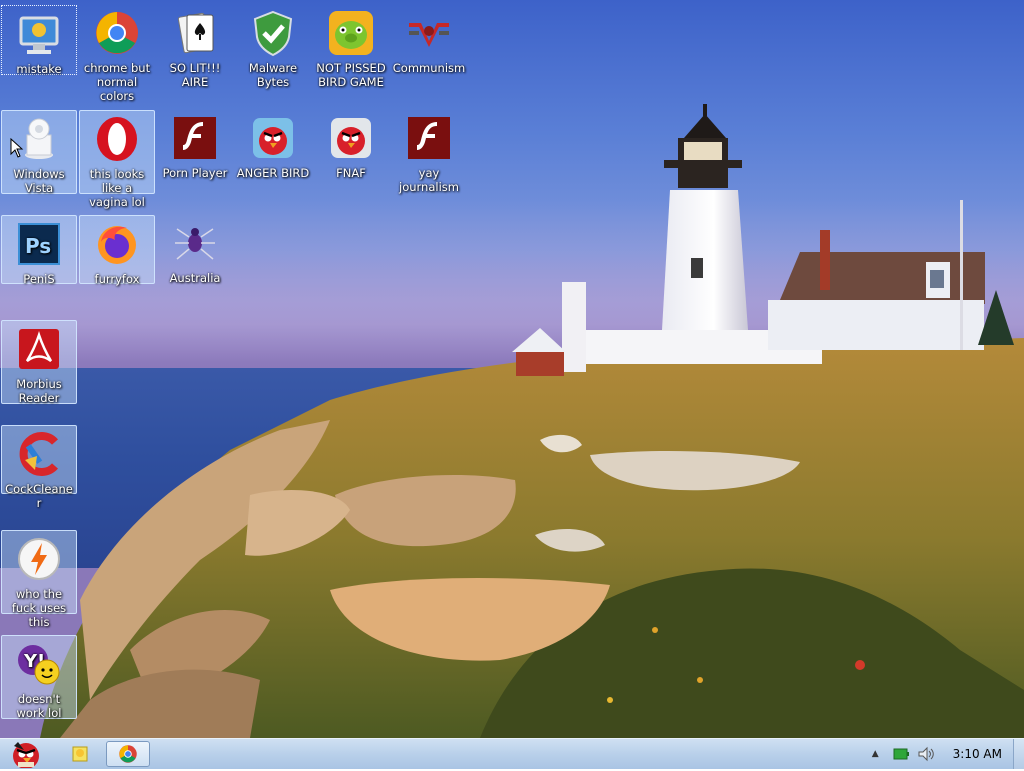  I want to click on computer-monitor-icon, so click(39, 34).